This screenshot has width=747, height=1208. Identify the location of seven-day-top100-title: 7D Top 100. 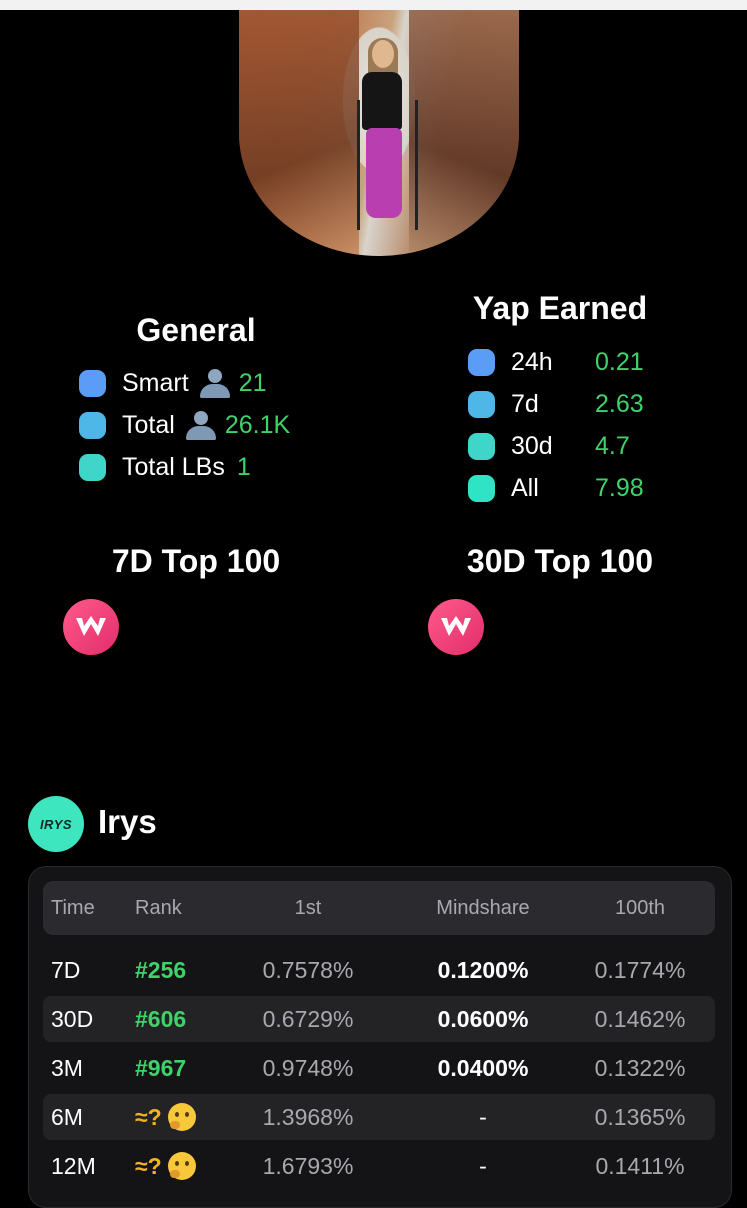
(196, 561).